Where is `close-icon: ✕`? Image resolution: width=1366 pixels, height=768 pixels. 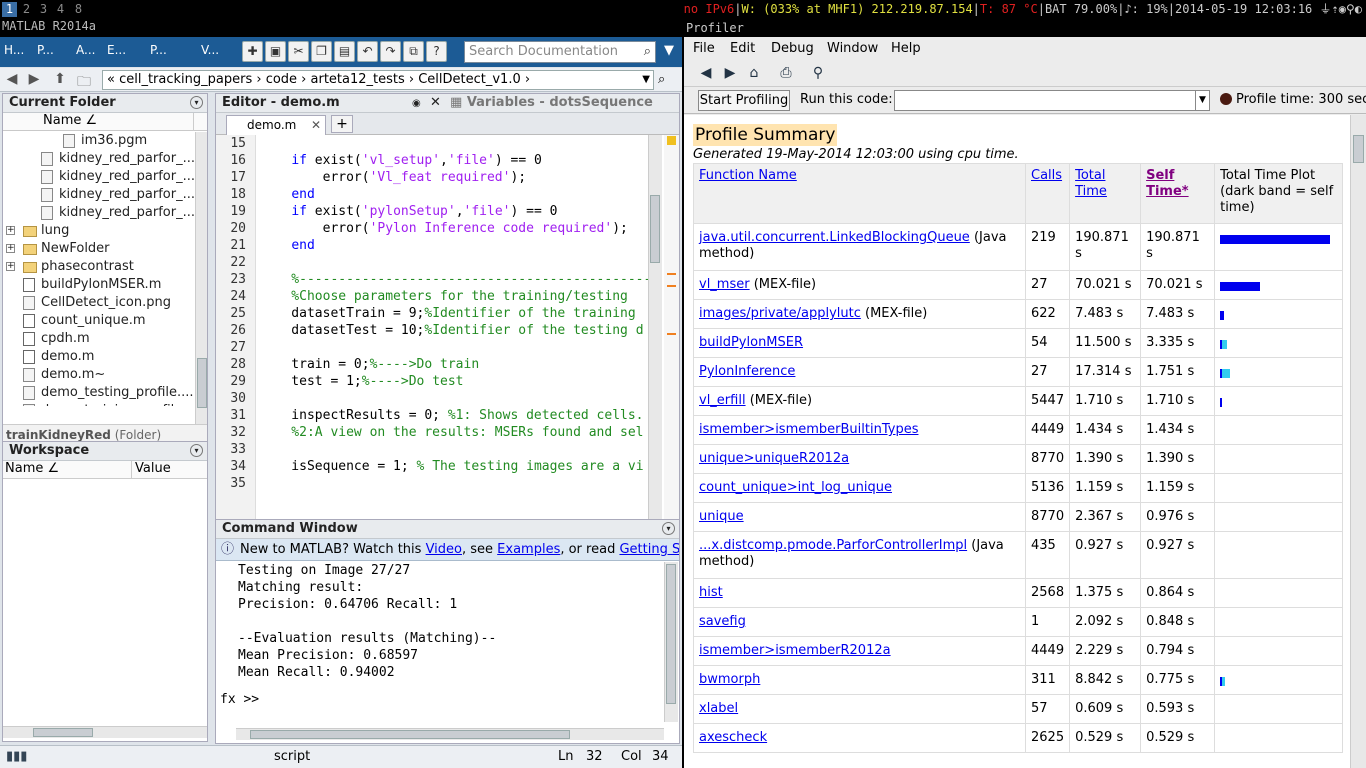 close-icon: ✕ is located at coordinates (435, 103).